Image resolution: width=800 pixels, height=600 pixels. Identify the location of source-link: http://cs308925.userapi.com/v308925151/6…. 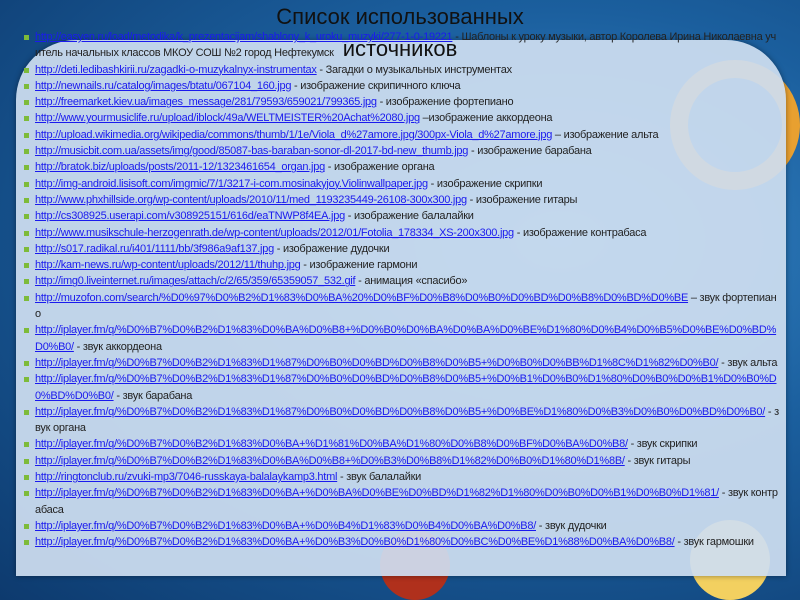
(190, 216).